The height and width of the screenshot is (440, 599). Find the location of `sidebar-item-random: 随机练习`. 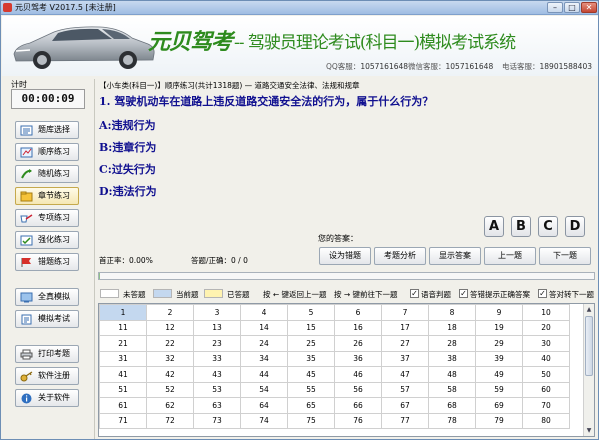

sidebar-item-random: 随机练习 is located at coordinates (47, 174).